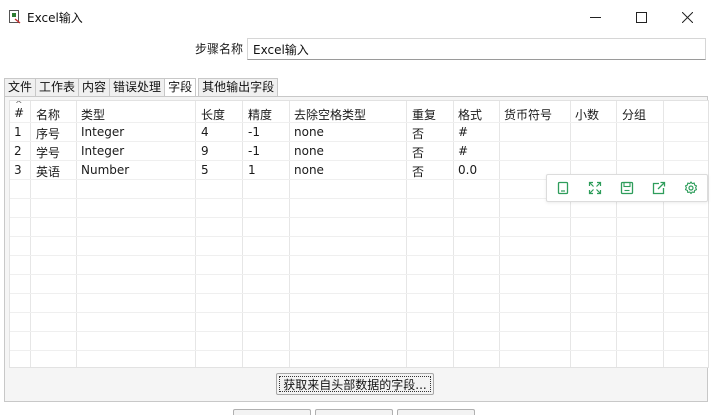 The height and width of the screenshot is (415, 714). What do you see at coordinates (94, 87) in the screenshot?
I see `tab-content: 内容` at bounding box center [94, 87].